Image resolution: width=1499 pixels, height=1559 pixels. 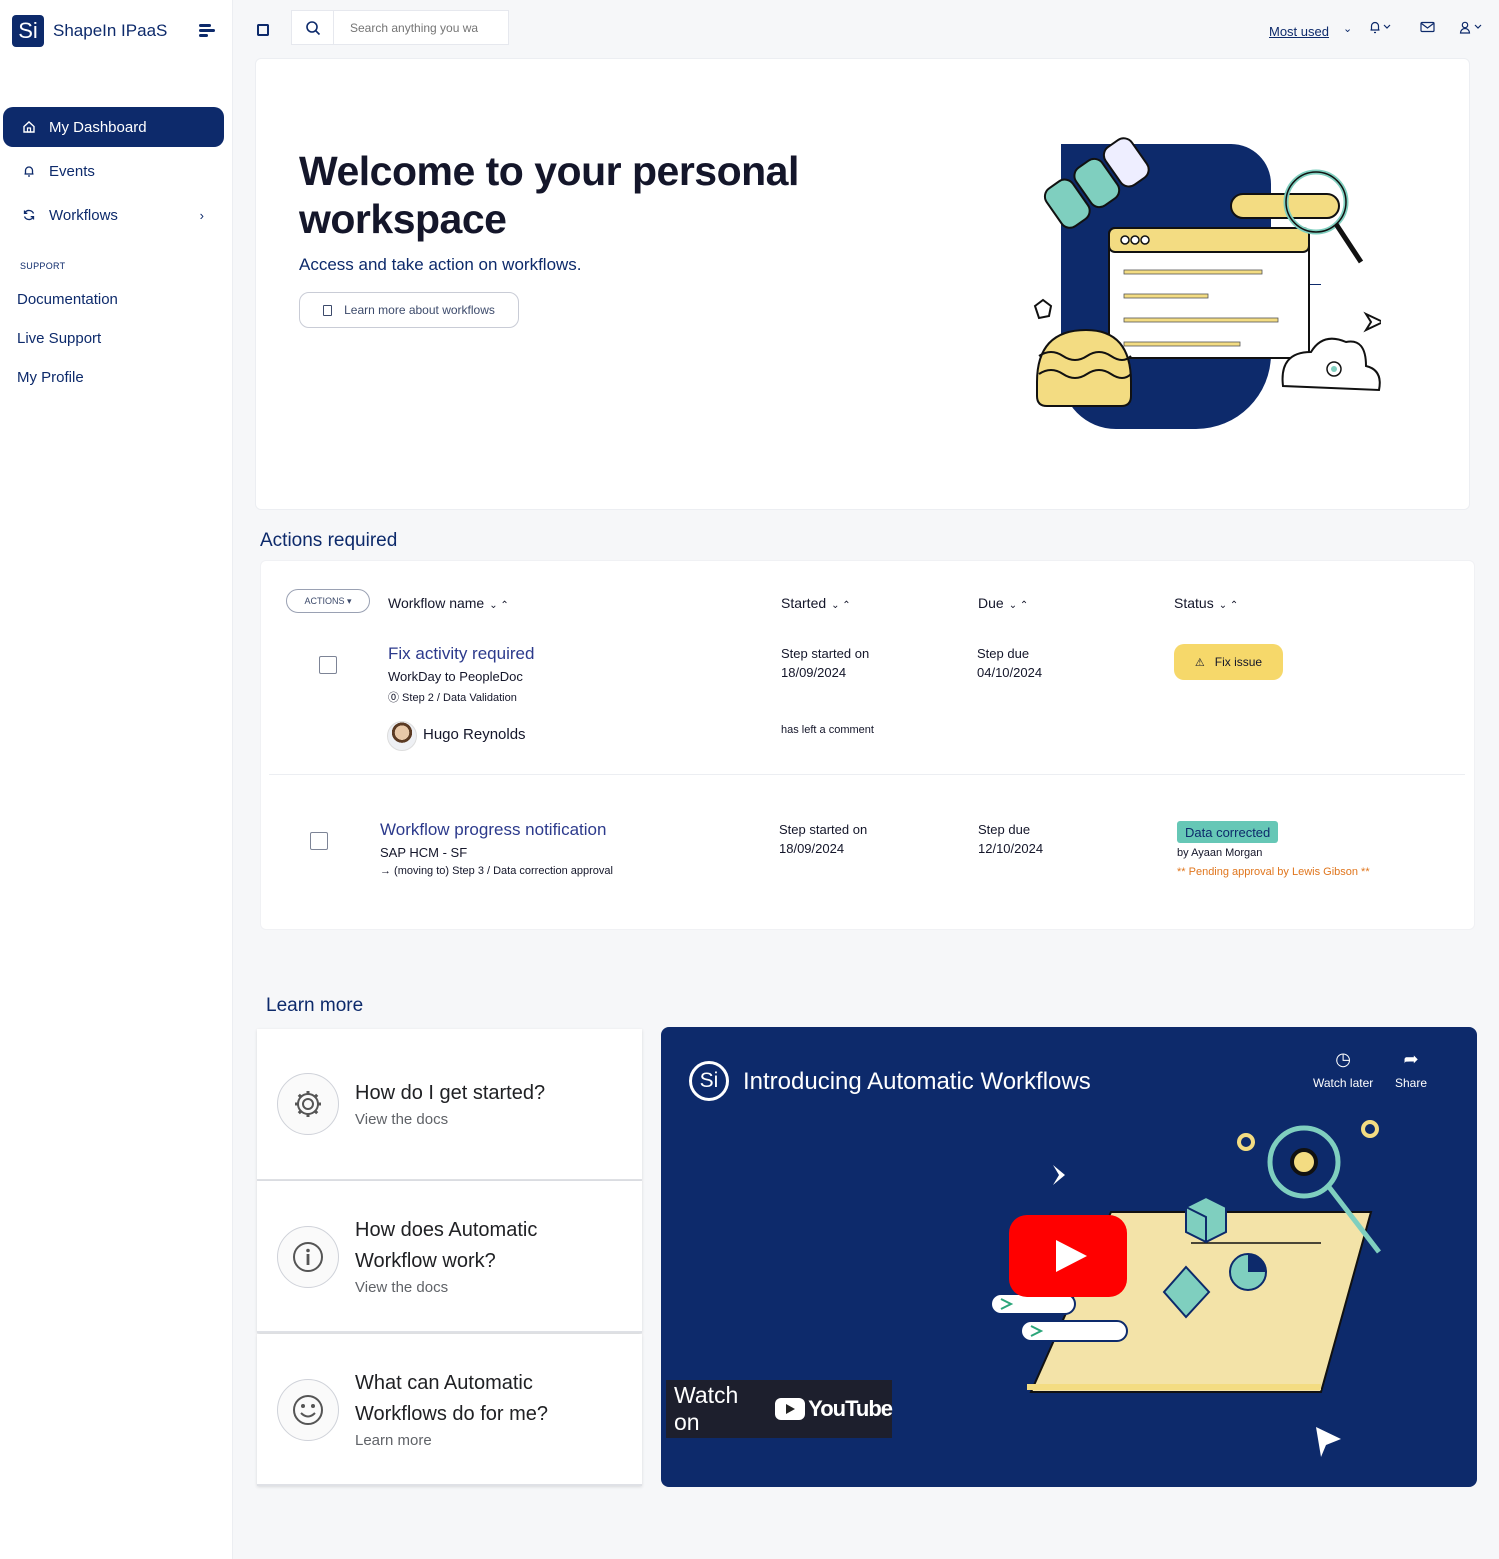 I want to click on logo: Si, so click(x=28, y=31).